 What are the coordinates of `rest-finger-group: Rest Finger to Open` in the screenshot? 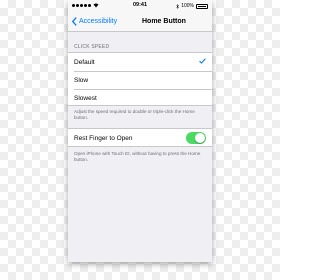 It's located at (140, 137).